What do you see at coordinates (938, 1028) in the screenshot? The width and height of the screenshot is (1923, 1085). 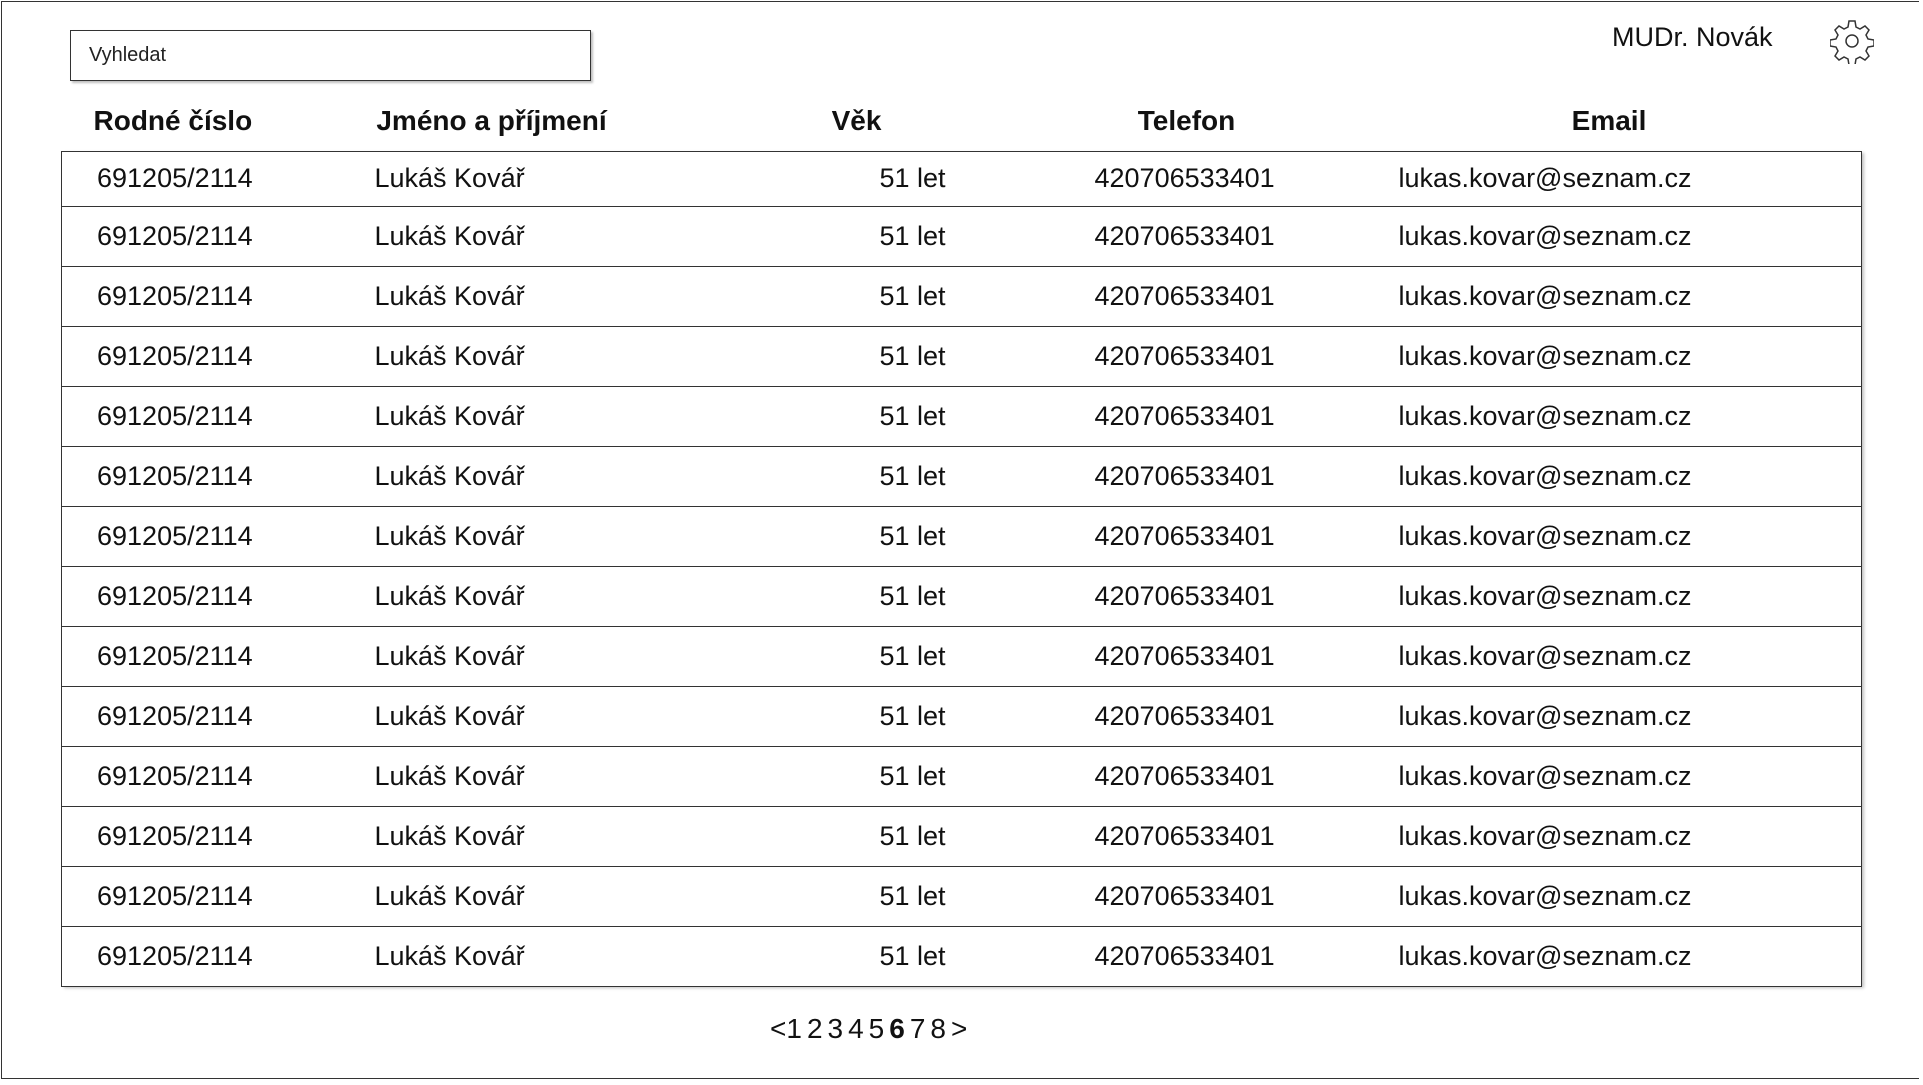 I see `pagination-page-8: 8` at bounding box center [938, 1028].